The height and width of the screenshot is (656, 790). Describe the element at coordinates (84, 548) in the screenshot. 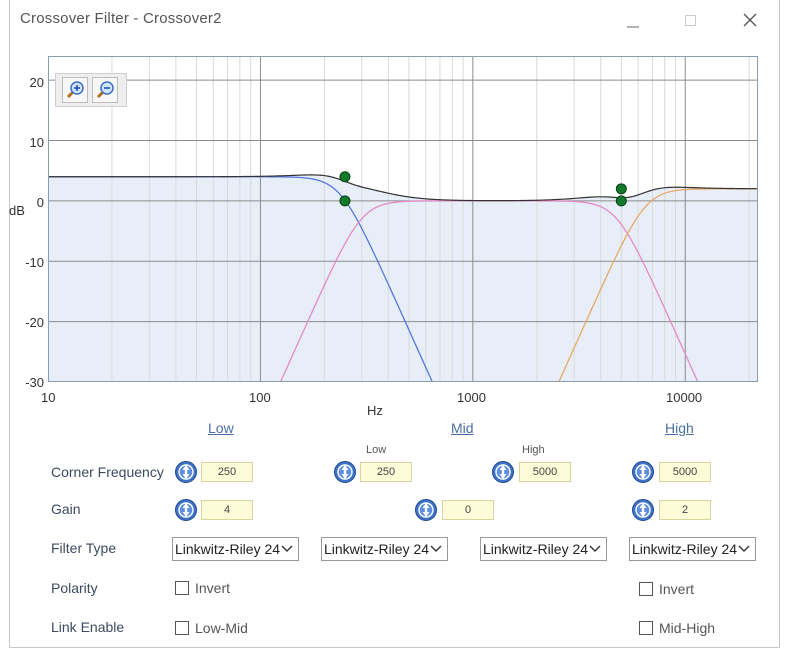

I see `filter-type-label: Filter Type` at that location.